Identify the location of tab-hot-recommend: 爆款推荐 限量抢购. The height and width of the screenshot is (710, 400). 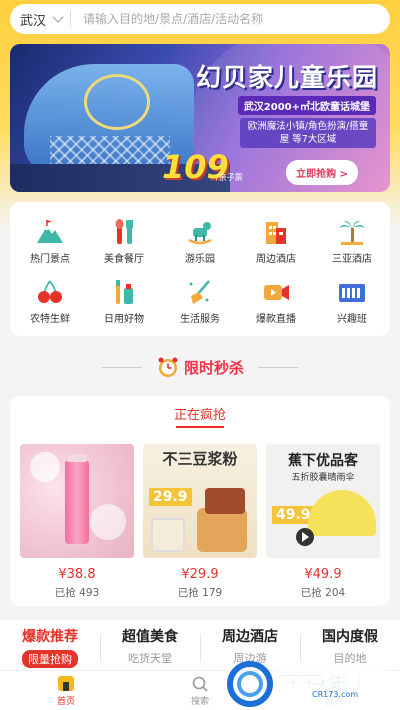
(50, 647).